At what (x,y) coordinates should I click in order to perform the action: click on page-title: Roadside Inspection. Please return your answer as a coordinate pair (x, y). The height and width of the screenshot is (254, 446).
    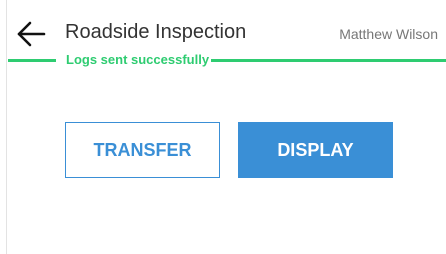
    Looking at the image, I should click on (156, 32).